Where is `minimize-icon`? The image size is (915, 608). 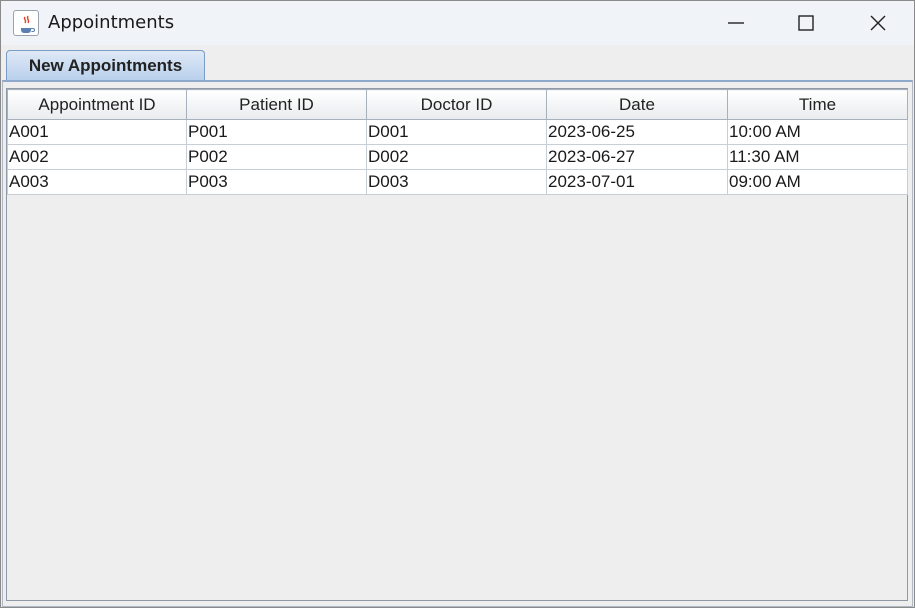 minimize-icon is located at coordinates (736, 23).